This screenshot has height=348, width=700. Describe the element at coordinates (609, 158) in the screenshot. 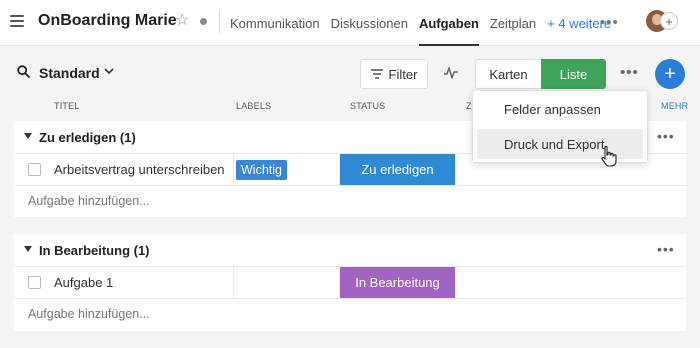

I see `hand-cursor-icon` at that location.